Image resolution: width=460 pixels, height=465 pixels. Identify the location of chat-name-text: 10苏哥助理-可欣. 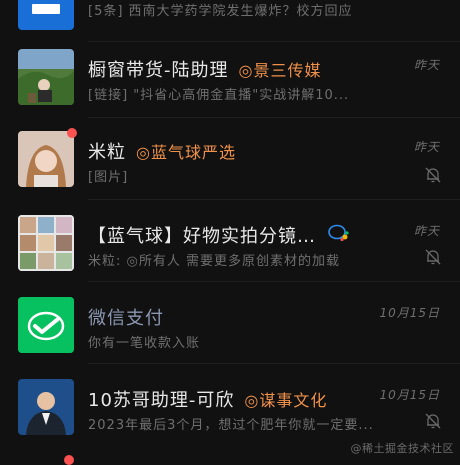
(161, 400).